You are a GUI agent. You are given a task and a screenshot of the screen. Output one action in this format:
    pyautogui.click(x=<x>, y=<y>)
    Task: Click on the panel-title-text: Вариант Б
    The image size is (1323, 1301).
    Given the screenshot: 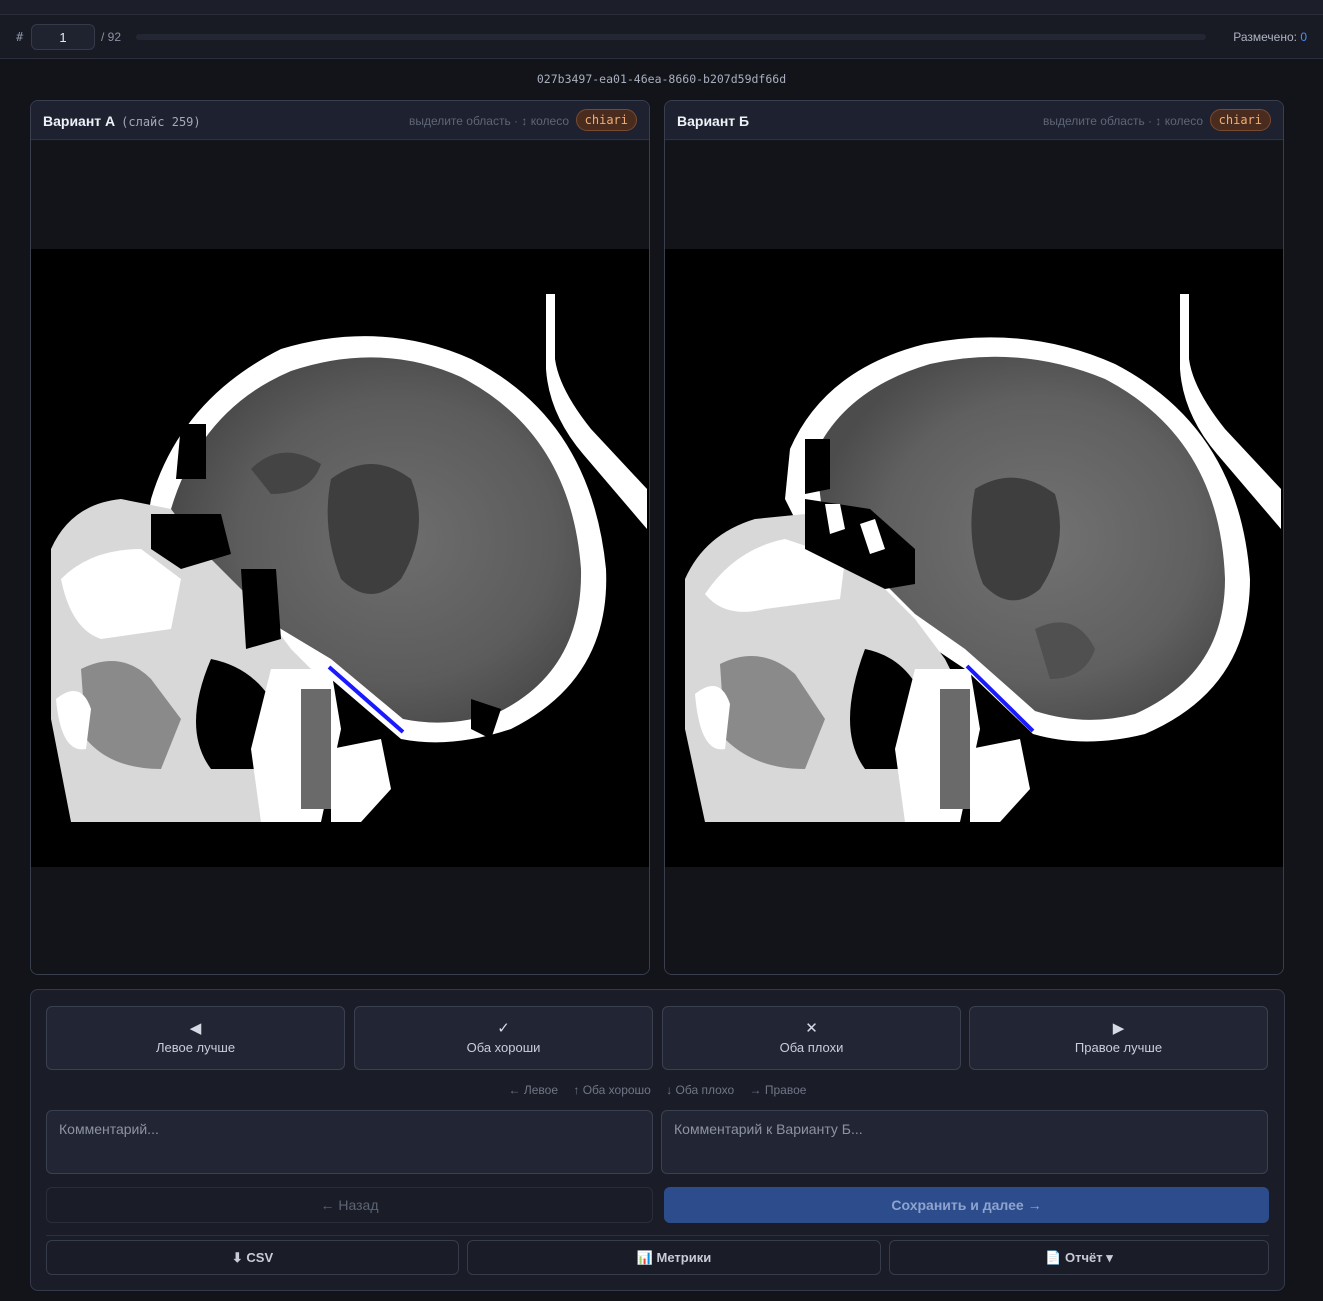 What is the action you would take?
    pyautogui.click(x=713, y=121)
    